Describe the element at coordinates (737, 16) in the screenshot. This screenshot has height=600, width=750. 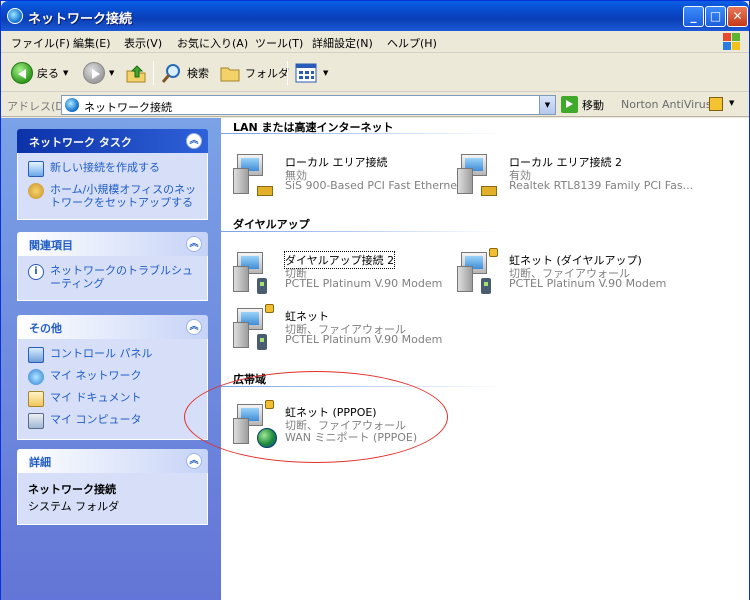
I see `close-button: ✕` at that location.